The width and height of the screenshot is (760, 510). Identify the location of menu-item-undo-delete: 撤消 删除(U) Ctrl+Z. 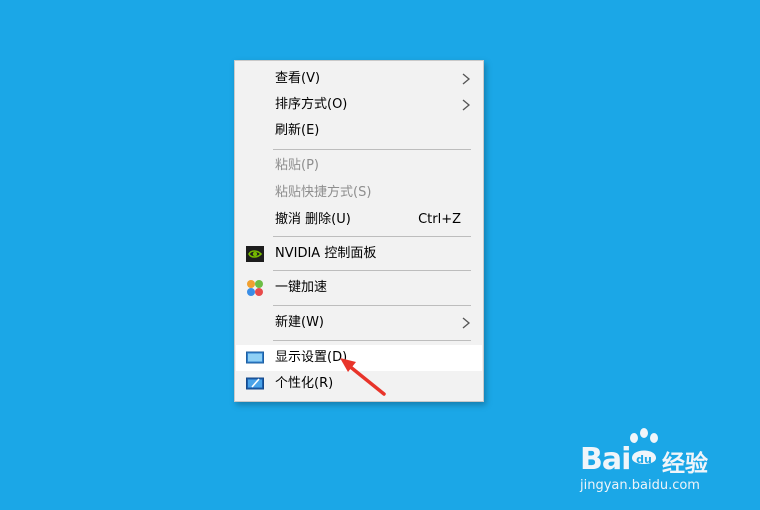
(359, 220).